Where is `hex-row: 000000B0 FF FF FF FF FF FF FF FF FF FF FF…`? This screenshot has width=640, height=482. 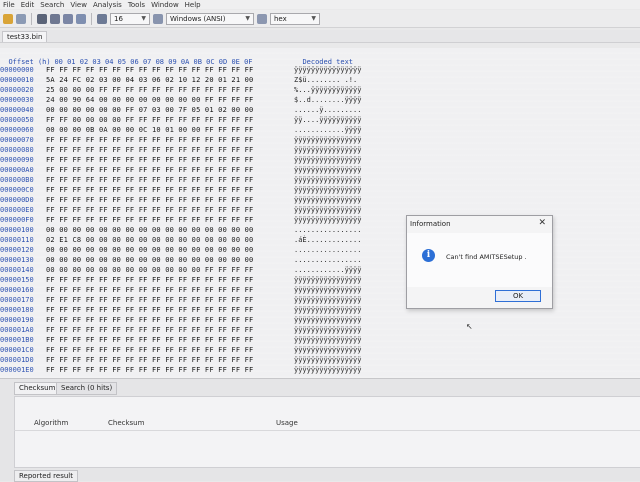
hex-row: 000000B0 FF FF FF FF FF FF FF FF FF FF FF… is located at coordinates (180, 180).